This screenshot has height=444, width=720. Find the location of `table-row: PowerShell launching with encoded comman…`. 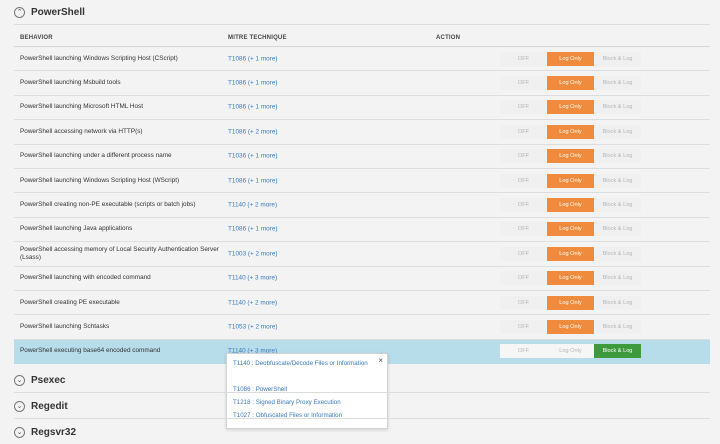

table-row: PowerShell launching with encoded comman… is located at coordinates (362, 279).